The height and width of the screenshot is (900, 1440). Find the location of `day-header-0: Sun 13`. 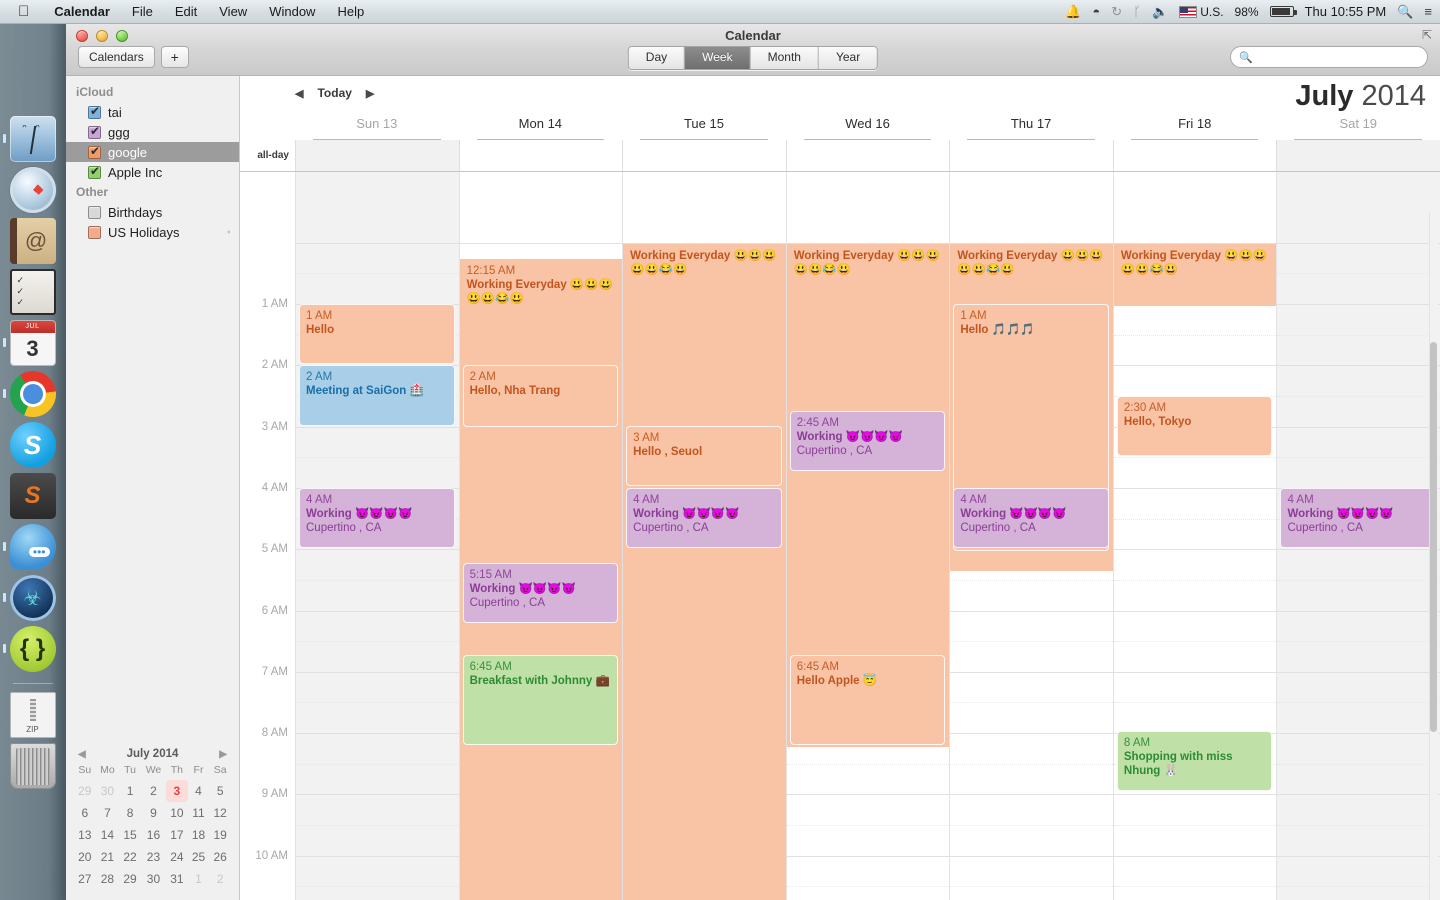

day-header-0: Sun 13 is located at coordinates (377, 128).